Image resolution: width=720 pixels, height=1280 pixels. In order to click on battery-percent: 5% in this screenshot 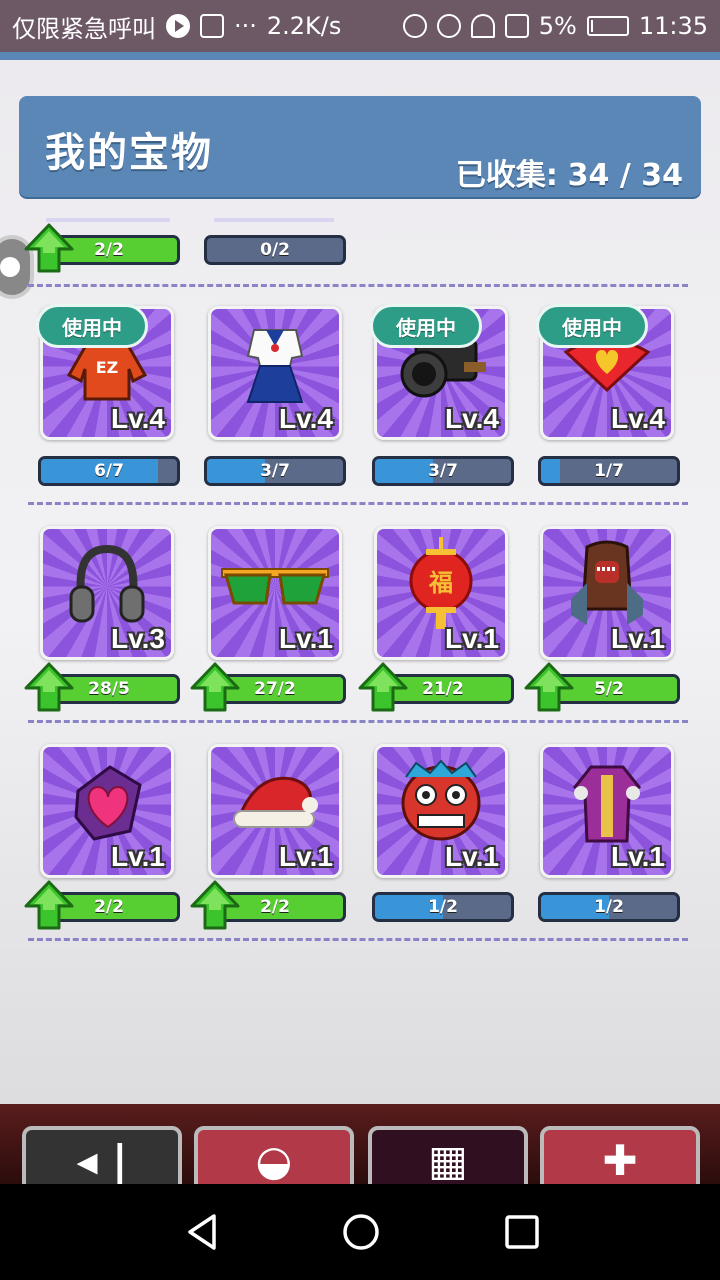, I will do `click(557, 26)`.